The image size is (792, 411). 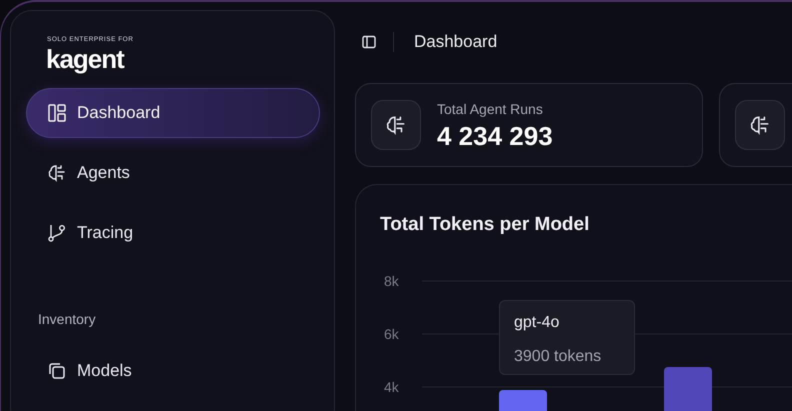 I want to click on y-axis-label: 8k, so click(x=391, y=281).